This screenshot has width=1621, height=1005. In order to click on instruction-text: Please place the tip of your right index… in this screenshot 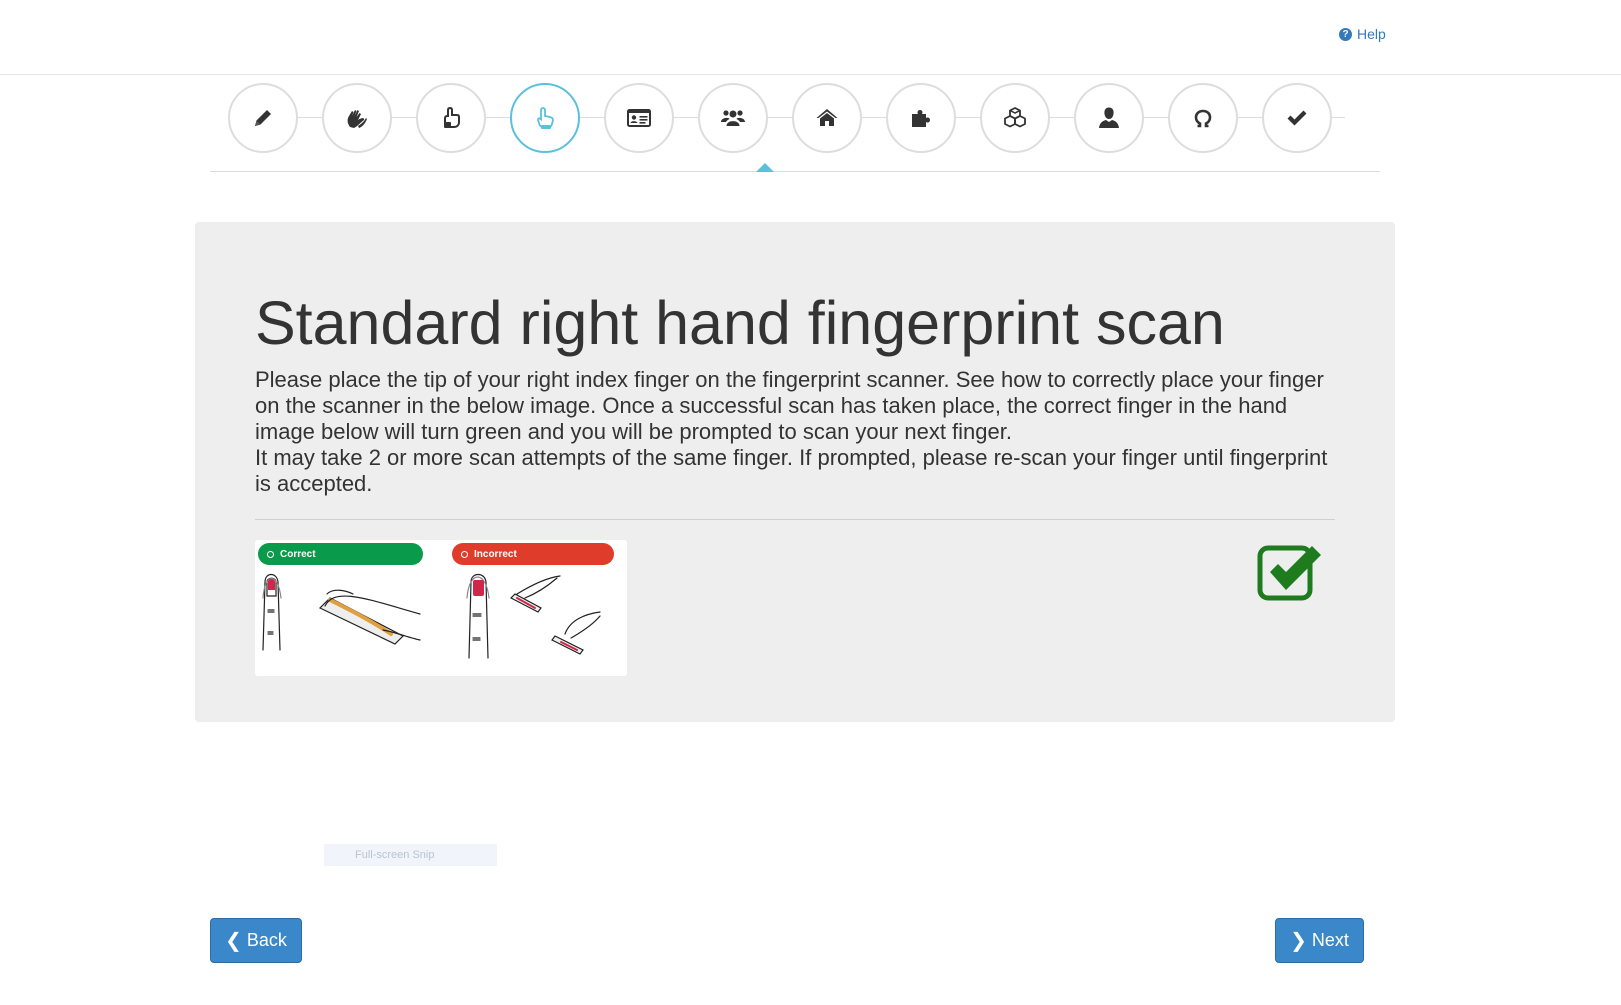, I will do `click(800, 432)`.